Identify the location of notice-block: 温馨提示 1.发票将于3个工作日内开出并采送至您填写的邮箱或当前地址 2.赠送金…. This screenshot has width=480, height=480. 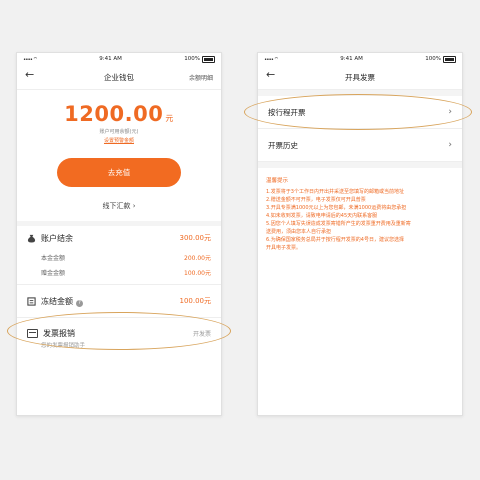
(360, 214).